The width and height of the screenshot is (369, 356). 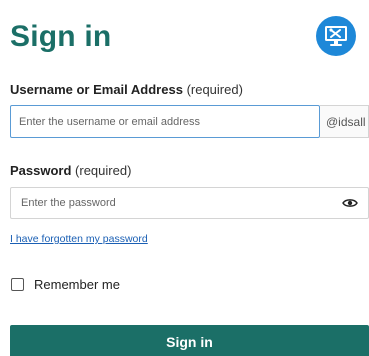 I want to click on remember-me-label: Remember me, so click(x=77, y=284).